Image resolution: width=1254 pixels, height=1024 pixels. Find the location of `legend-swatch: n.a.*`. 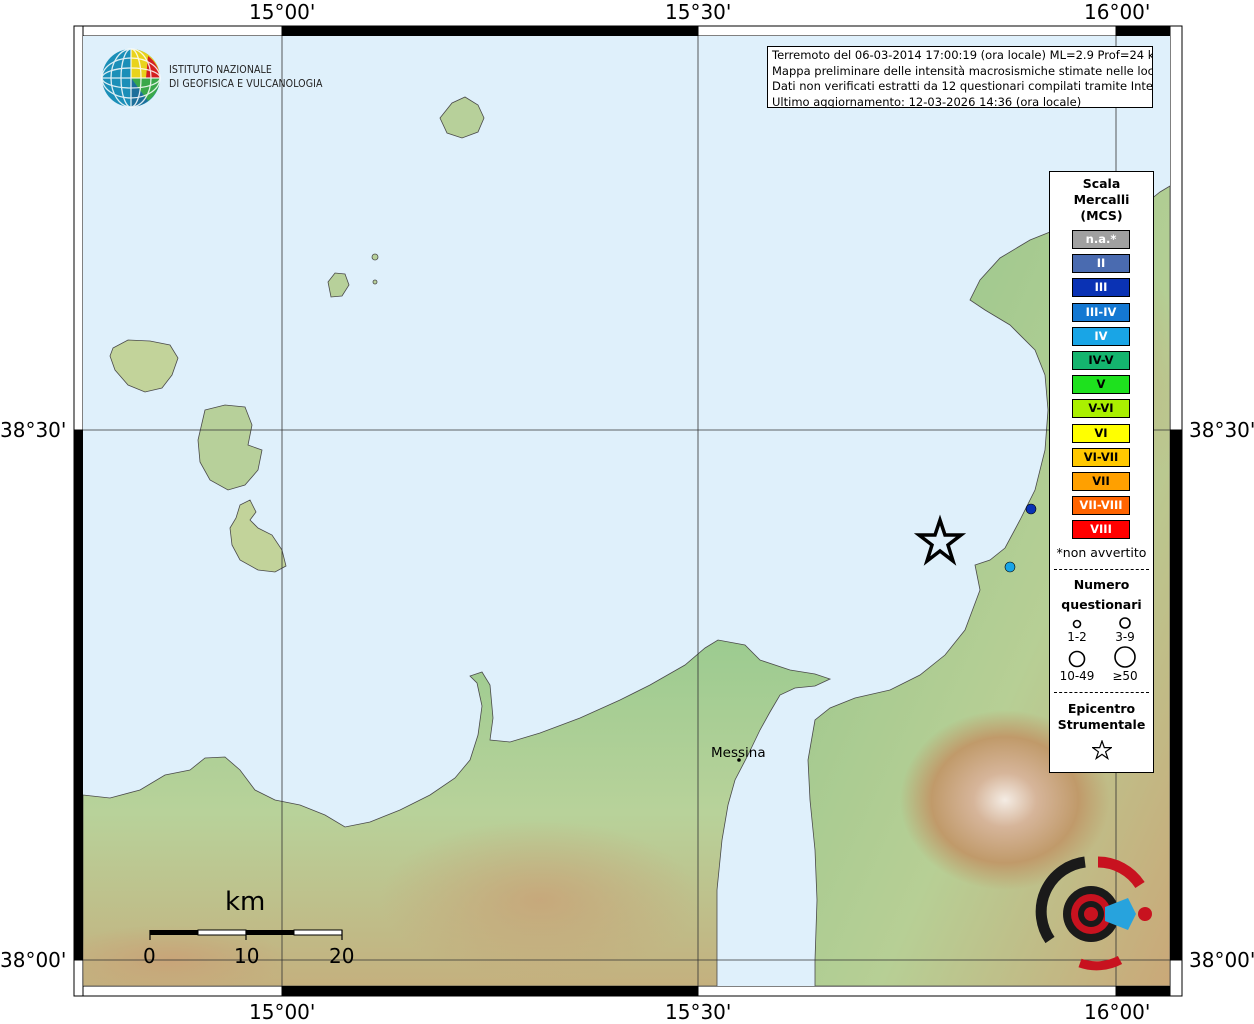

legend-swatch: n.a.* is located at coordinates (1101, 239).